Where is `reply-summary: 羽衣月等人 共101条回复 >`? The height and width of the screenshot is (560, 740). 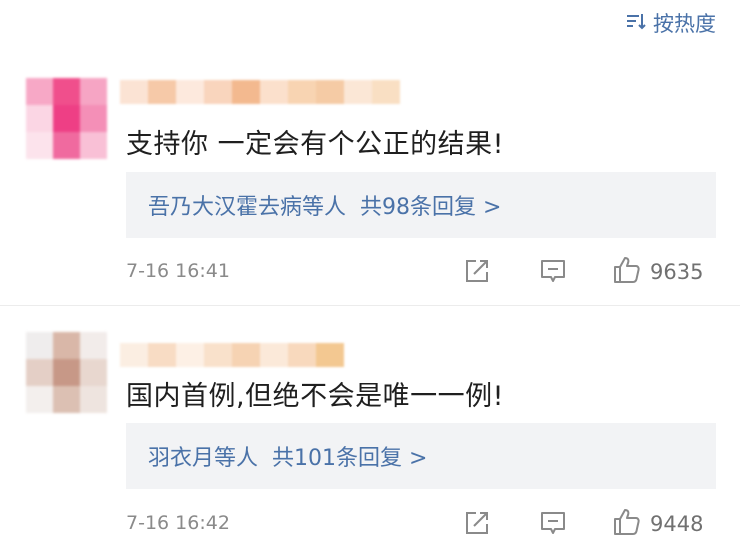 reply-summary: 羽衣月等人 共101条回复 > is located at coordinates (421, 456).